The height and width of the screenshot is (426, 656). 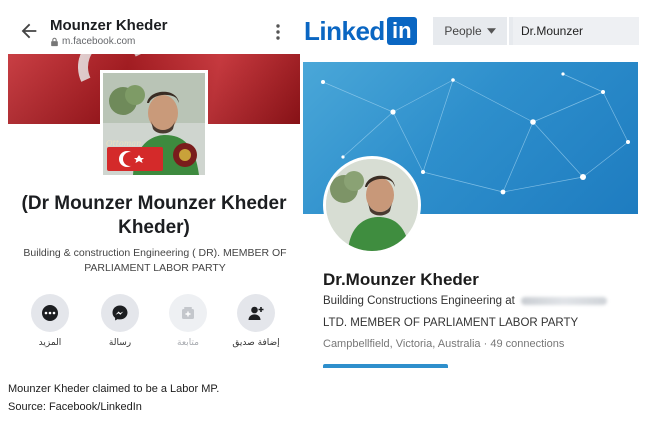 I want to click on connect-button-edge, so click(x=385, y=366).